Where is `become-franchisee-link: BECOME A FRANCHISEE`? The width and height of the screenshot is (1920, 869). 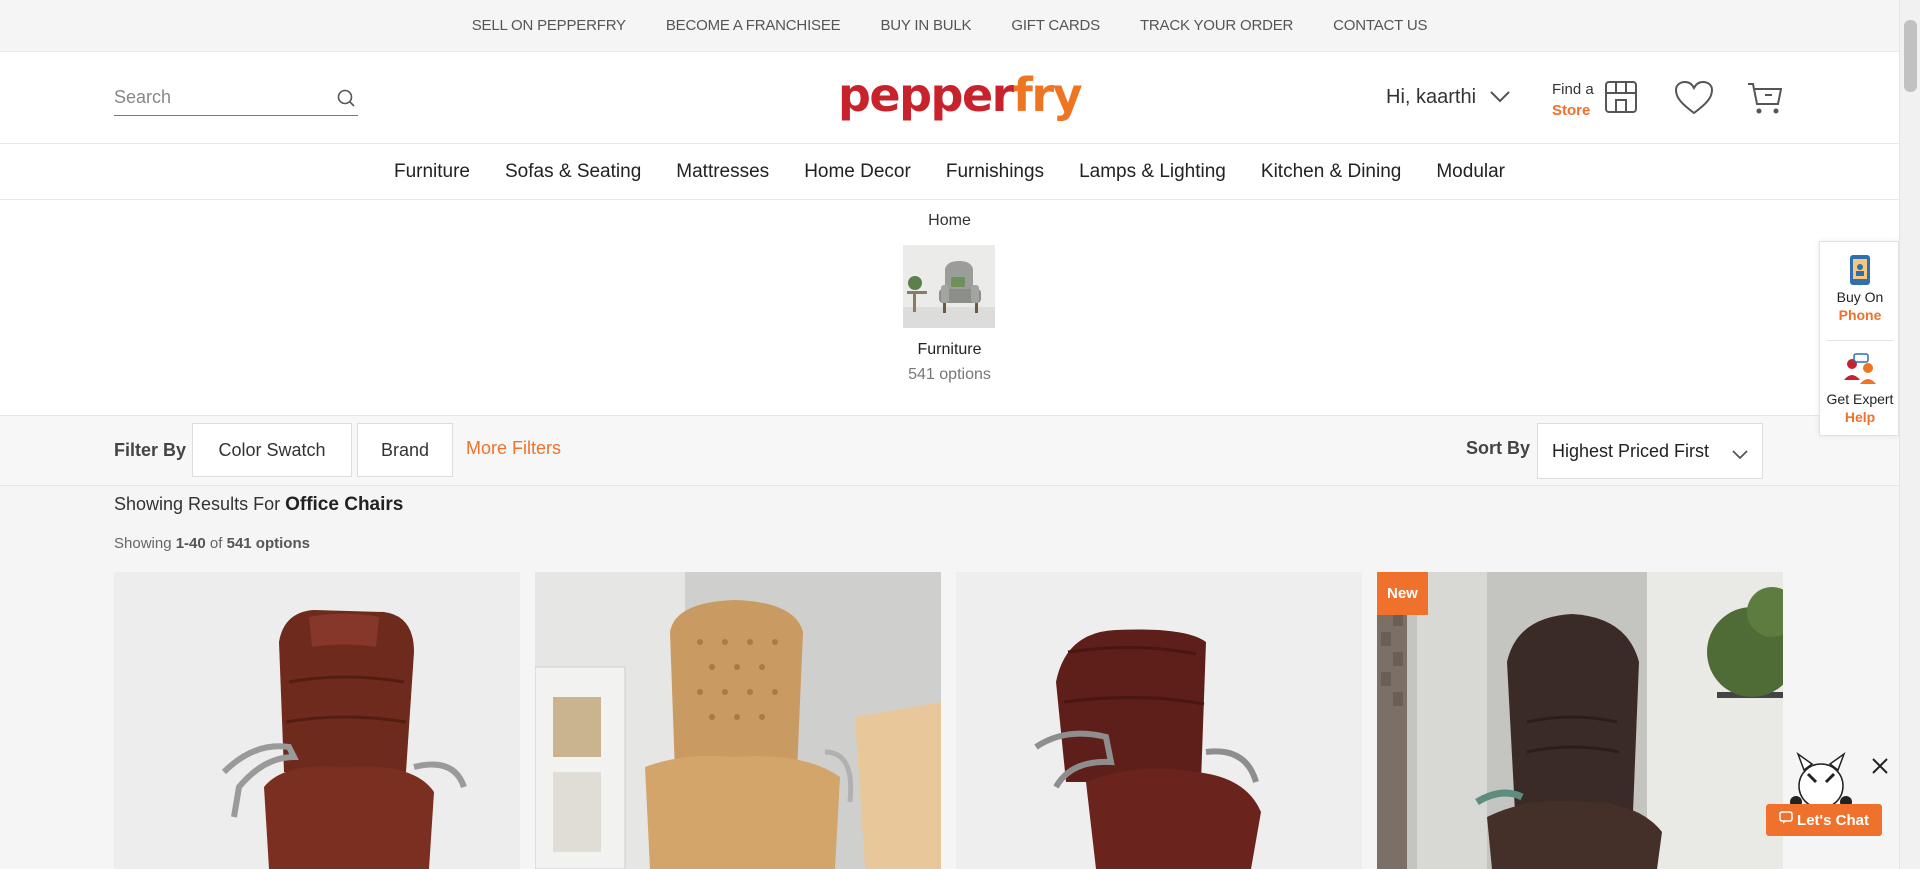 become-franchisee-link: BECOME A FRANCHISEE is located at coordinates (753, 25).